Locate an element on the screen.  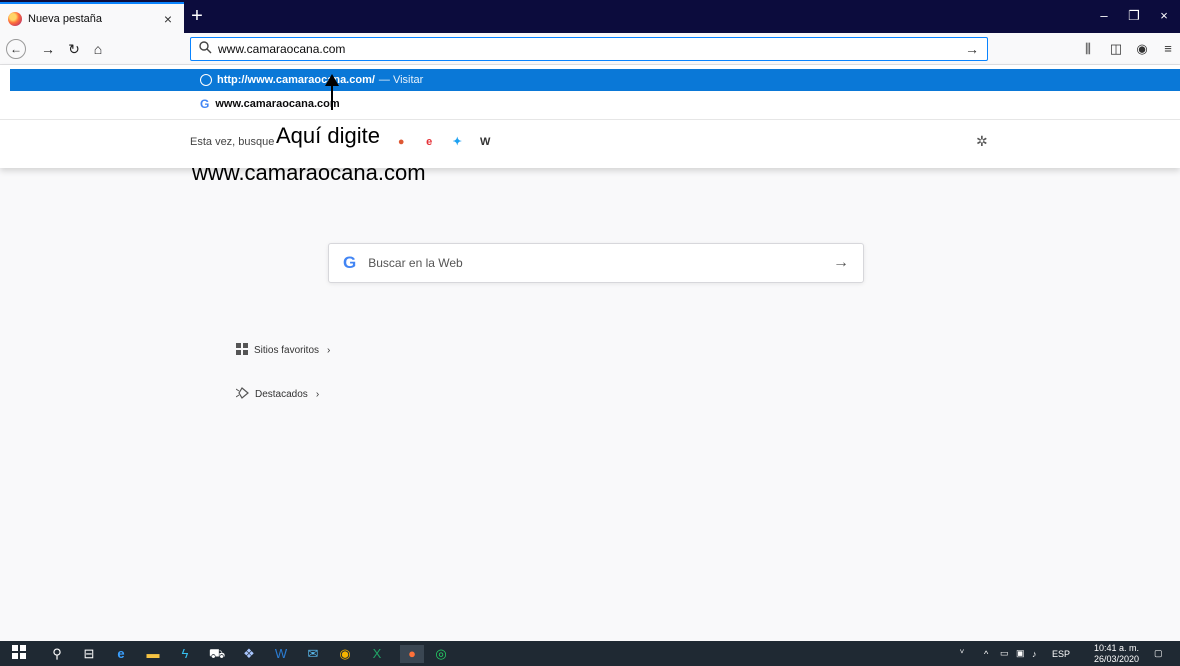
chrome-icon: ◉ is located at coordinates (345, 654).